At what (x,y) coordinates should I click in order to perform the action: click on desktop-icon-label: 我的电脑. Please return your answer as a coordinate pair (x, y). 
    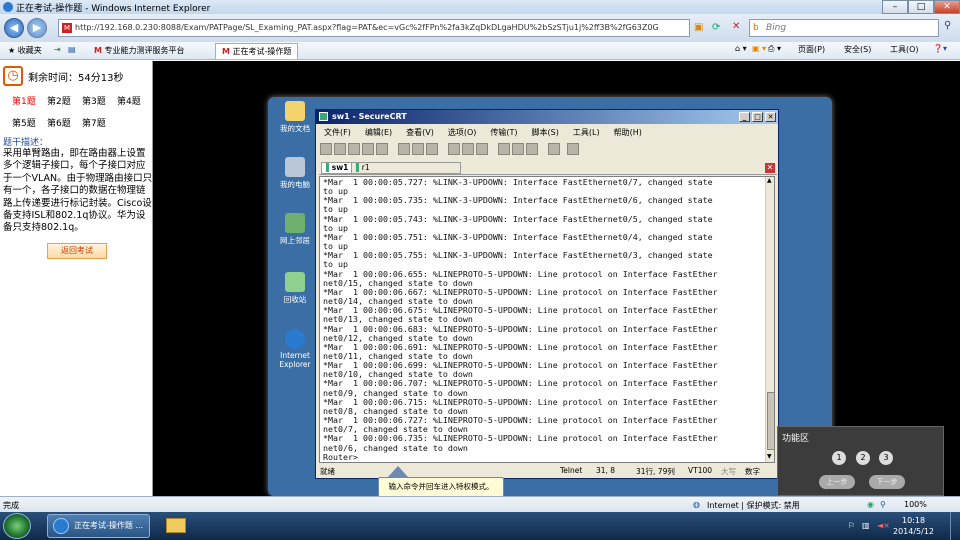
    Looking at the image, I should click on (295, 184).